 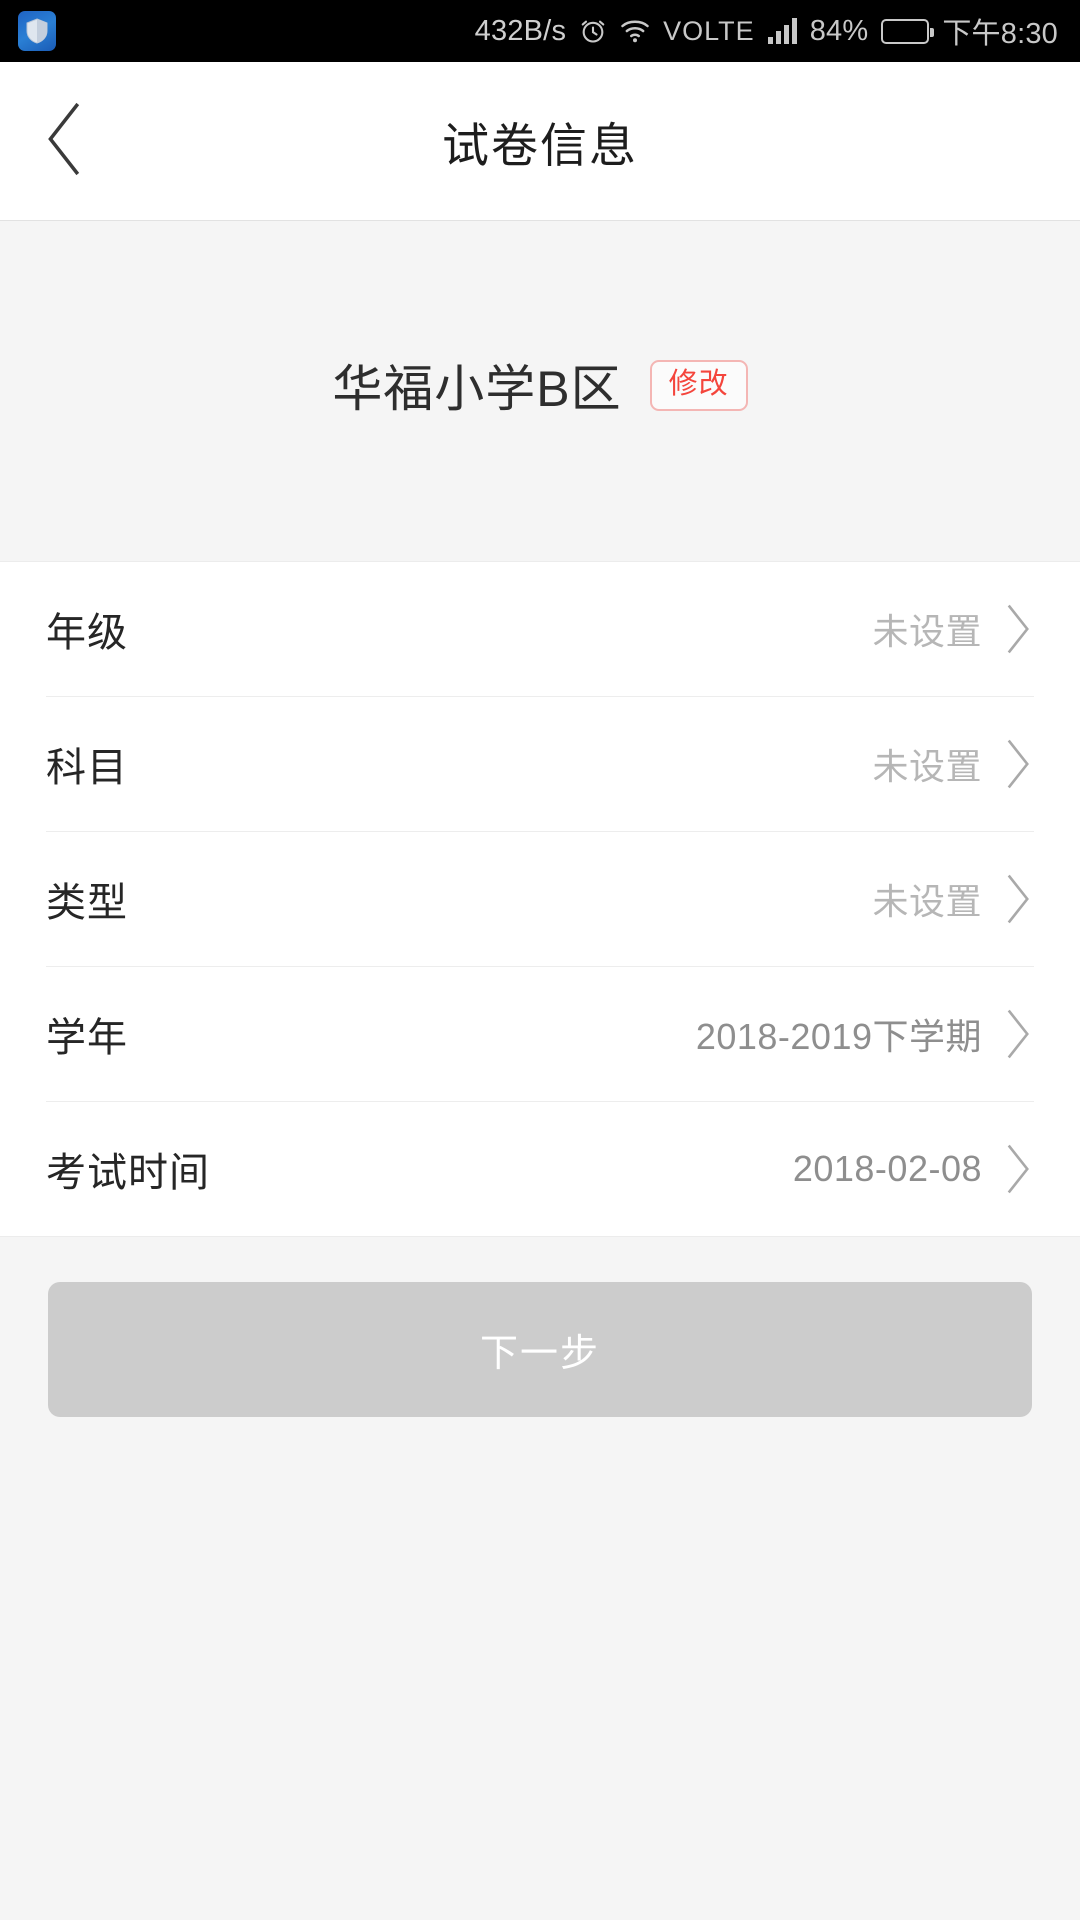 I want to click on list-item-right: 2018-2019下学期, so click(x=865, y=1034).